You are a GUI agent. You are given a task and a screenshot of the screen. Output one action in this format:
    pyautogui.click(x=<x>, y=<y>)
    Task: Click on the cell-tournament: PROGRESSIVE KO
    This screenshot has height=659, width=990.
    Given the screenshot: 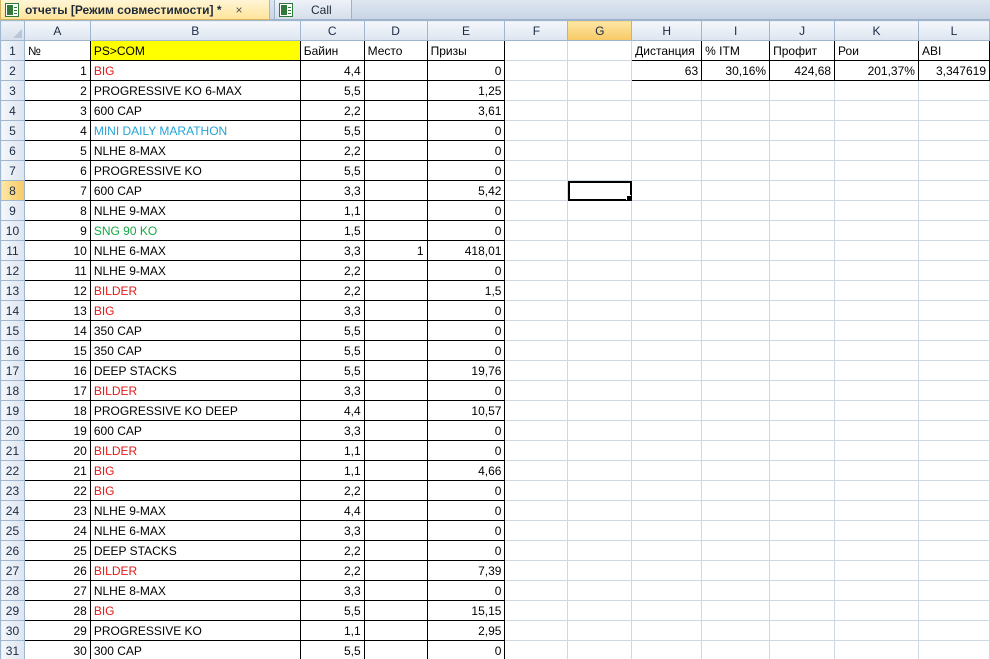 What is the action you would take?
    pyautogui.click(x=195, y=630)
    